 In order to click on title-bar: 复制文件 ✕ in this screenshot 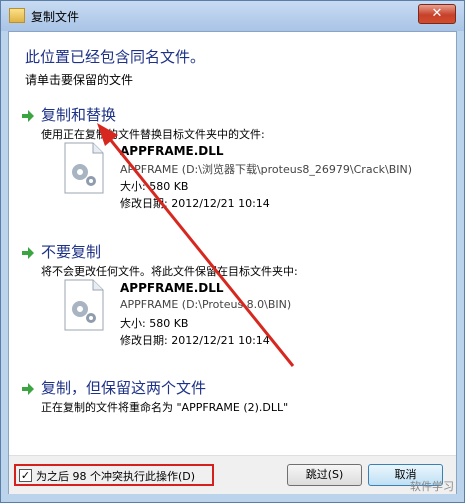, I will do `click(232, 16)`.